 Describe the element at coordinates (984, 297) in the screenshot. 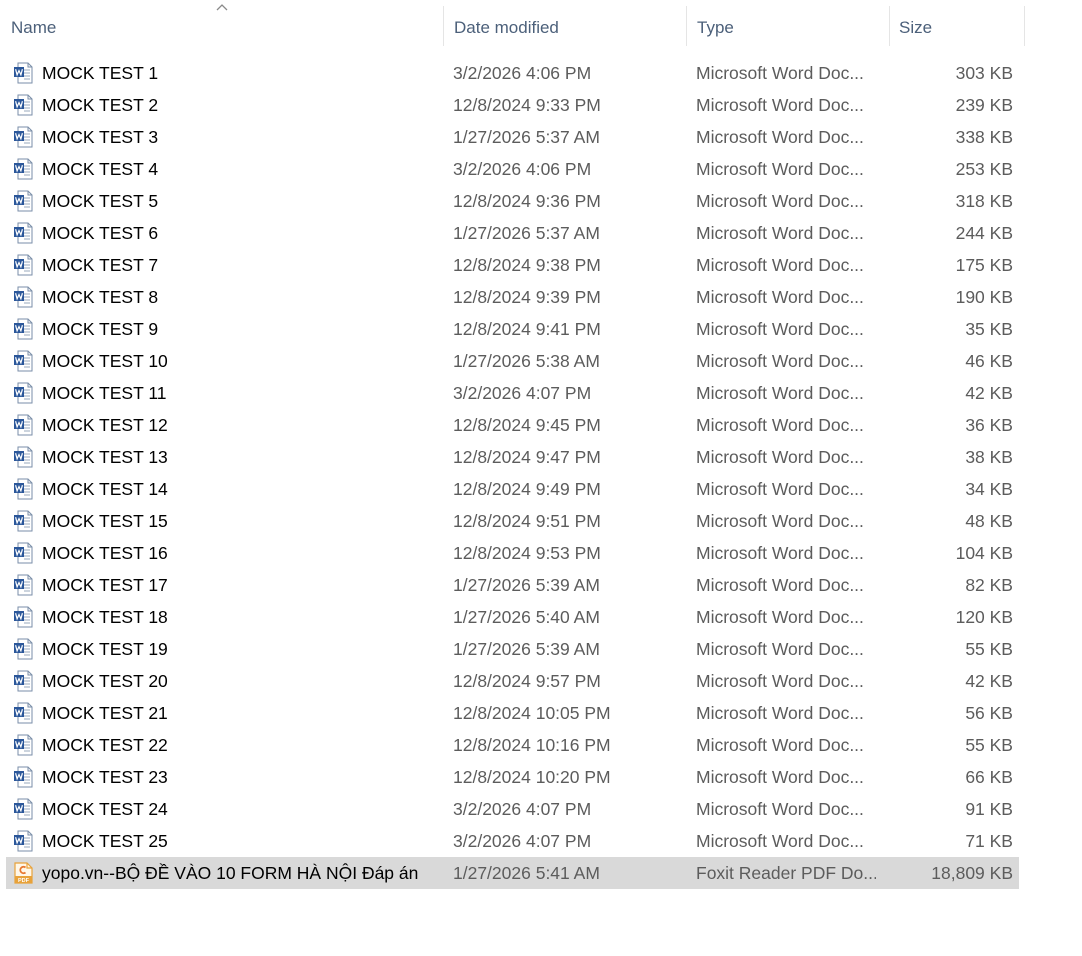

I see `file-size: 190 KB` at that location.